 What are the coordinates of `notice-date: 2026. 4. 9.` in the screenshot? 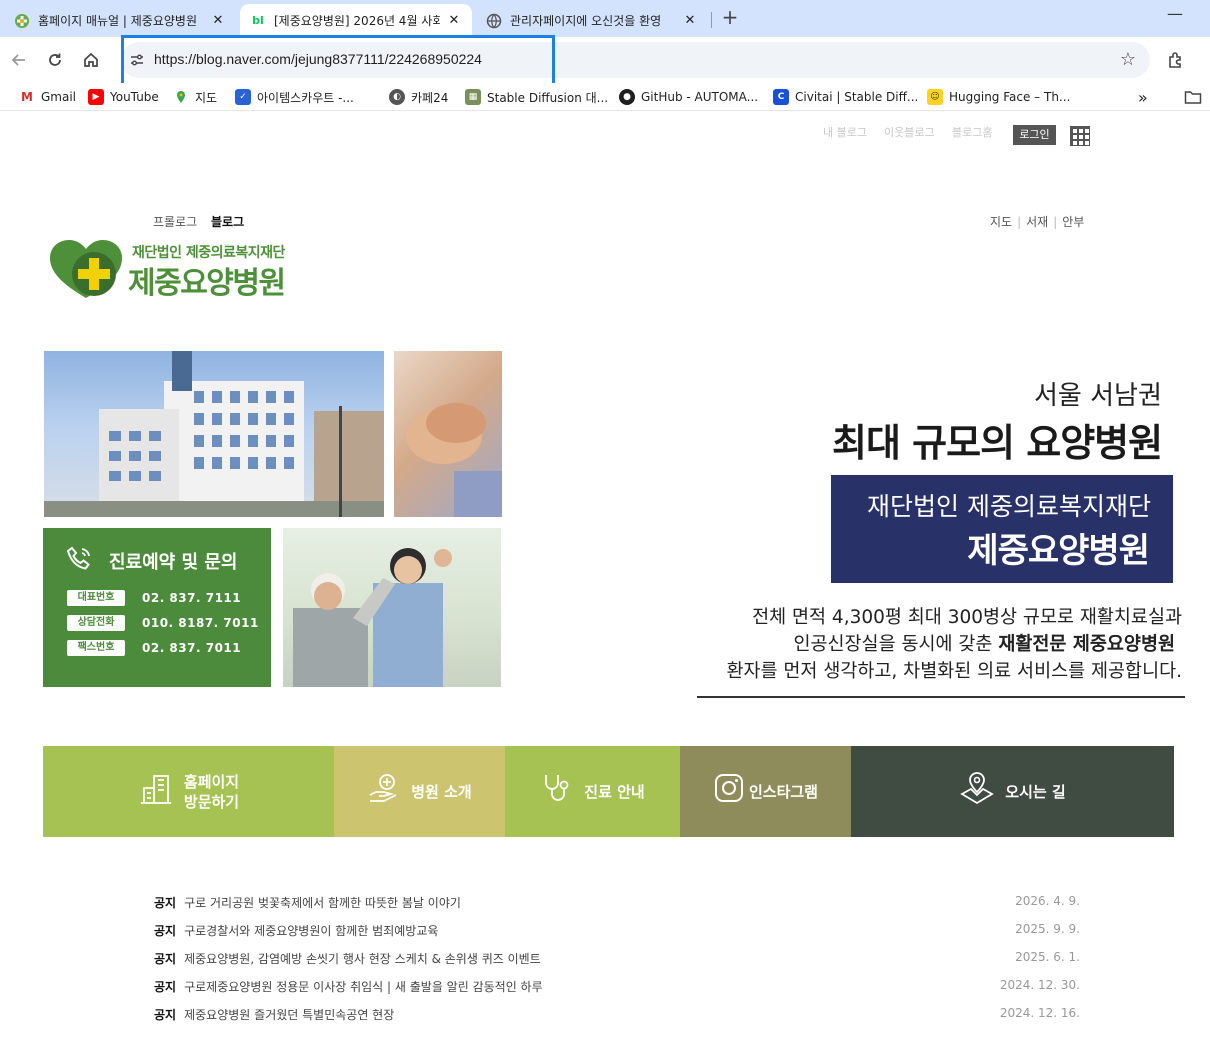 It's located at (1047, 901).